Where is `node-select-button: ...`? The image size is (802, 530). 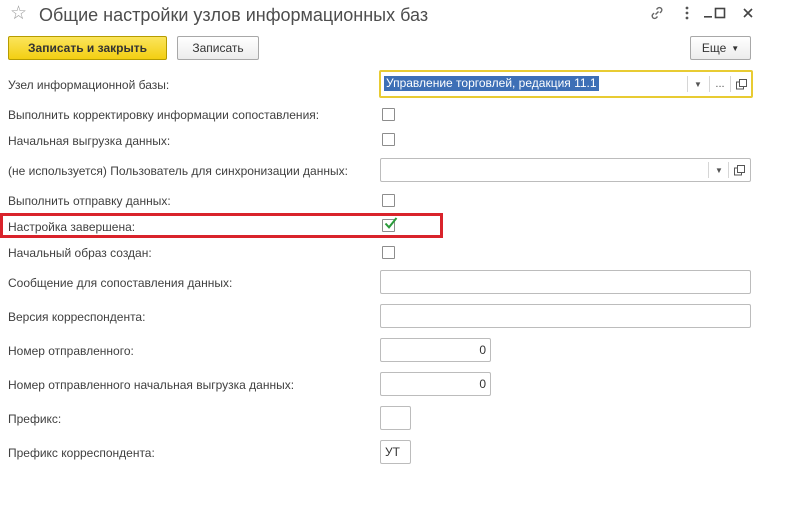 node-select-button: ... is located at coordinates (720, 84).